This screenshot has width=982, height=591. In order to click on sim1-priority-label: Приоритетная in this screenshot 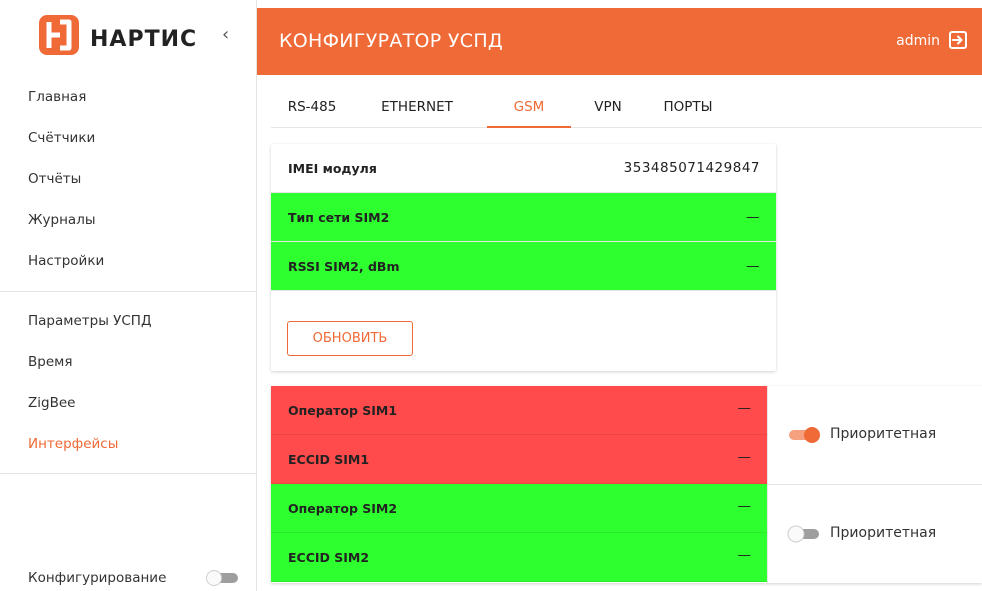, I will do `click(883, 434)`.